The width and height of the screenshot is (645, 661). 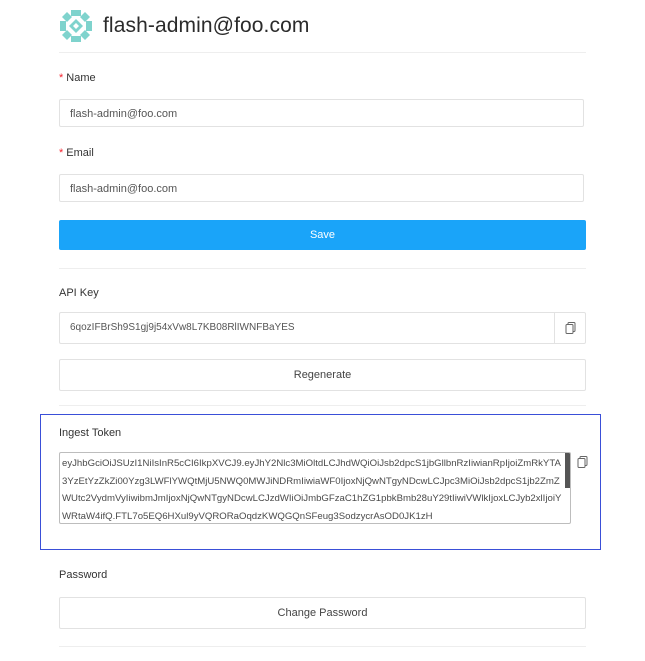 What do you see at coordinates (83, 575) in the screenshot?
I see `password-label: Password` at bounding box center [83, 575].